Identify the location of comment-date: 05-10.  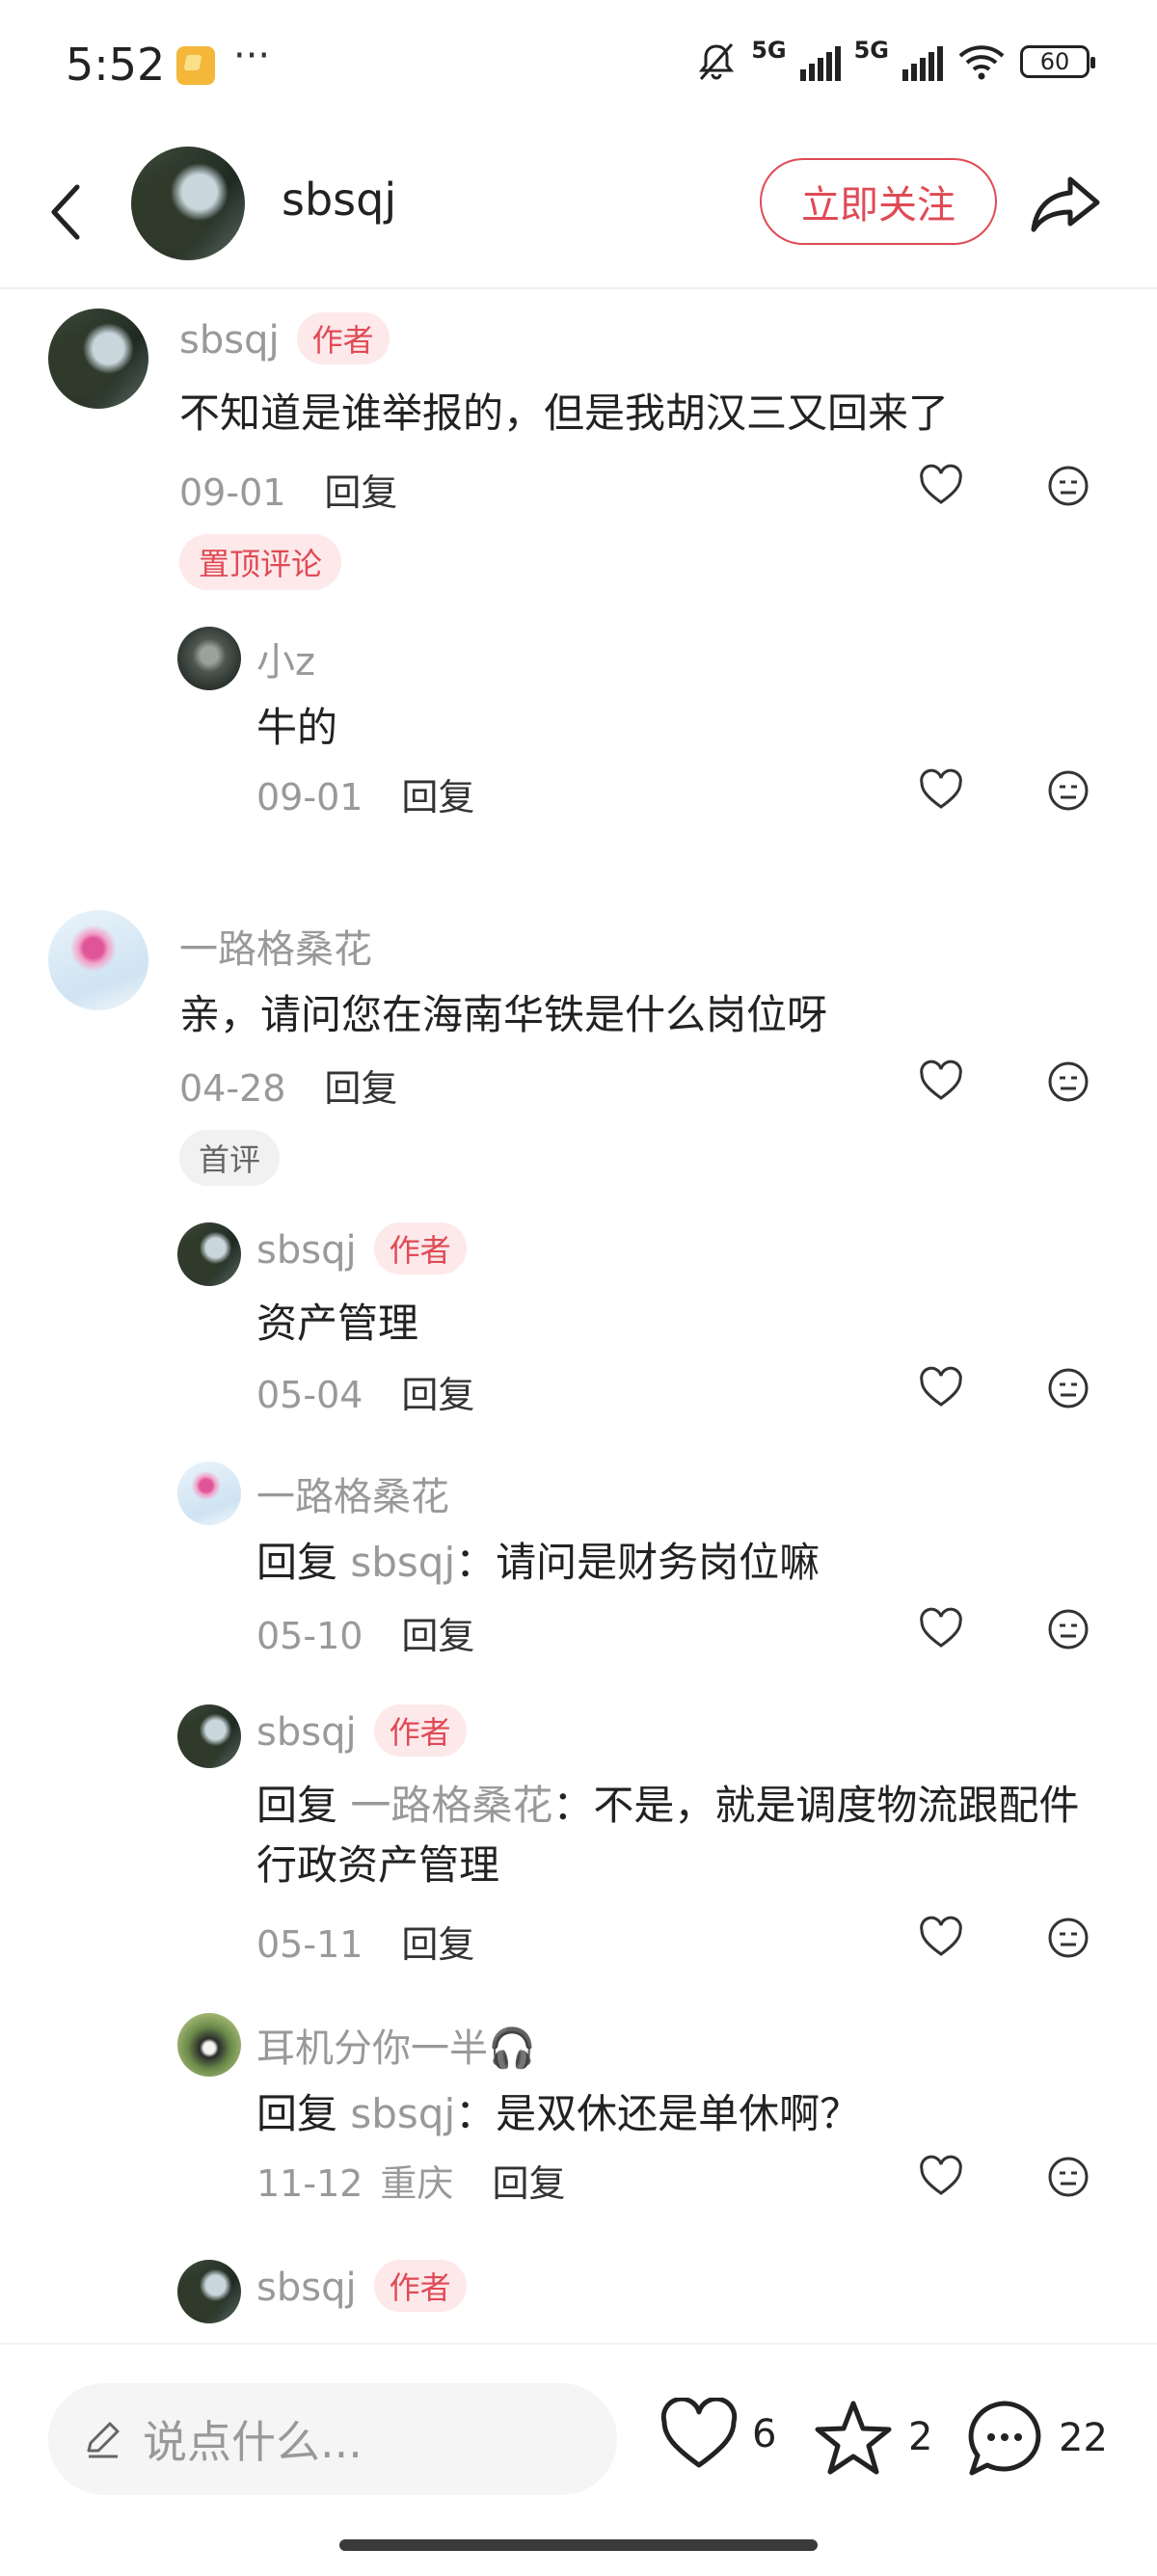
(309, 1636).